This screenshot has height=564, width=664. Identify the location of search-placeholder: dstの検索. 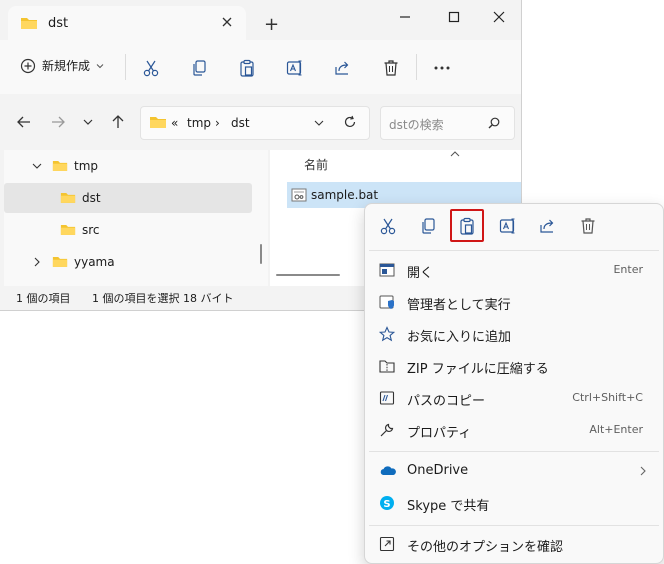
(416, 125).